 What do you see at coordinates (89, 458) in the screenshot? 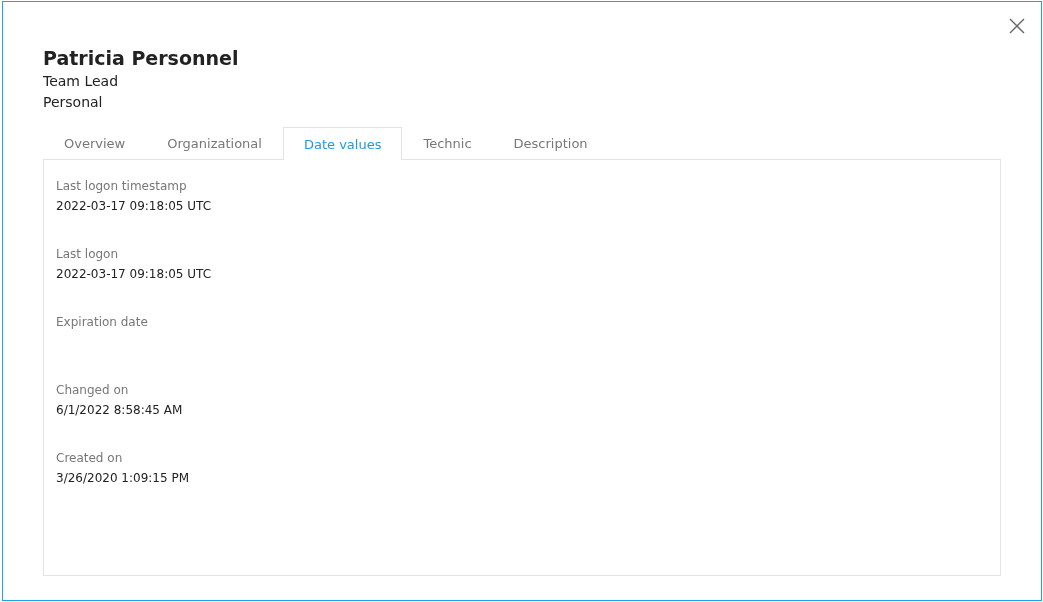
I see `field-label: Created on` at bounding box center [89, 458].